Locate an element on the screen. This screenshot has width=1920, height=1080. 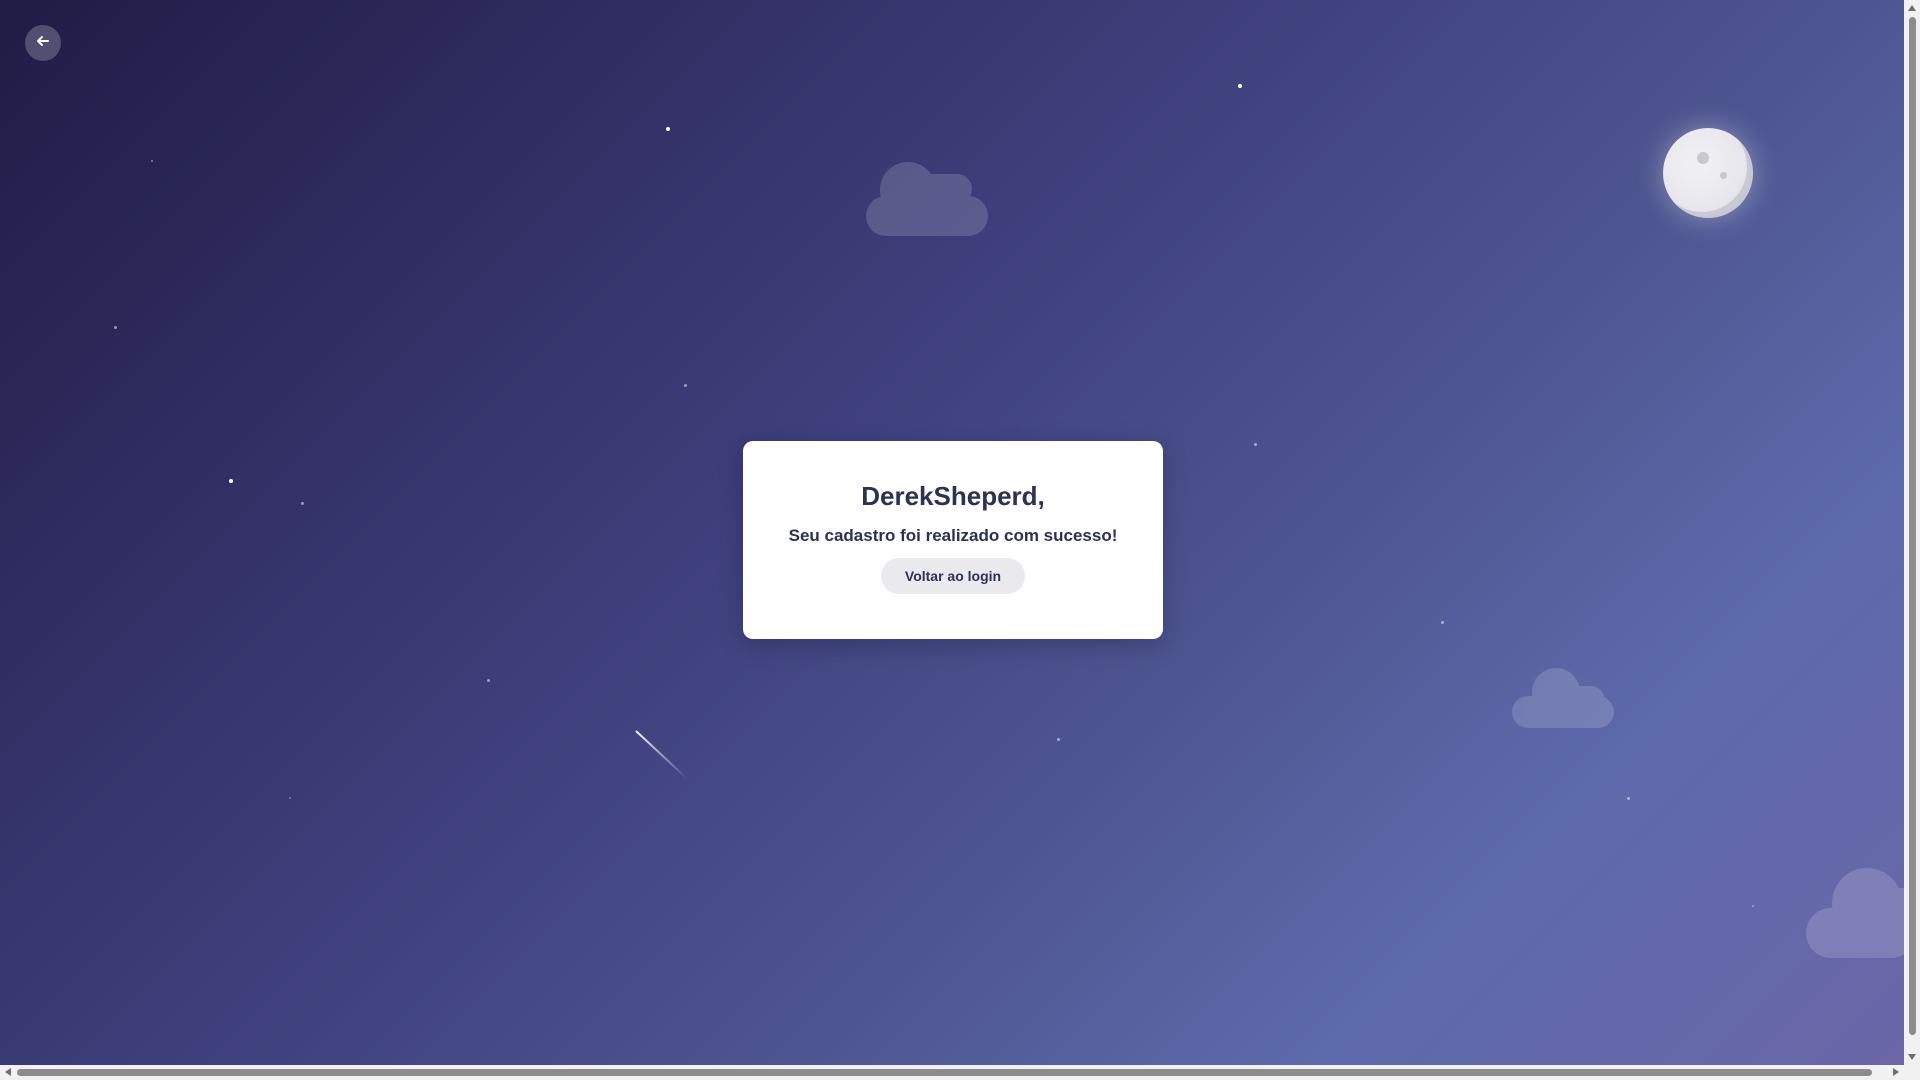
arrow-left-icon is located at coordinates (43, 43).